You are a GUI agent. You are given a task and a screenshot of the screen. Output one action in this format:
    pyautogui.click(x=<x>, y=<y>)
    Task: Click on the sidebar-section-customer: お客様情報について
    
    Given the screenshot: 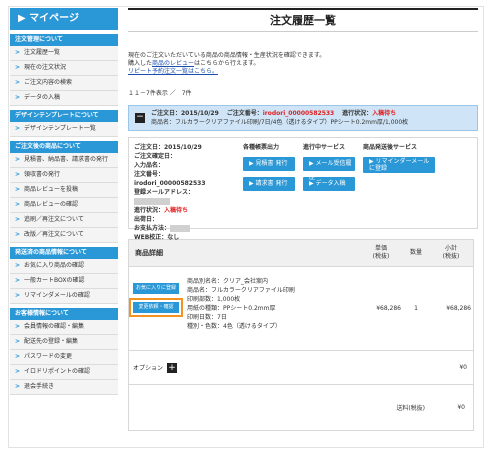 What is the action you would take?
    pyautogui.click(x=64, y=314)
    